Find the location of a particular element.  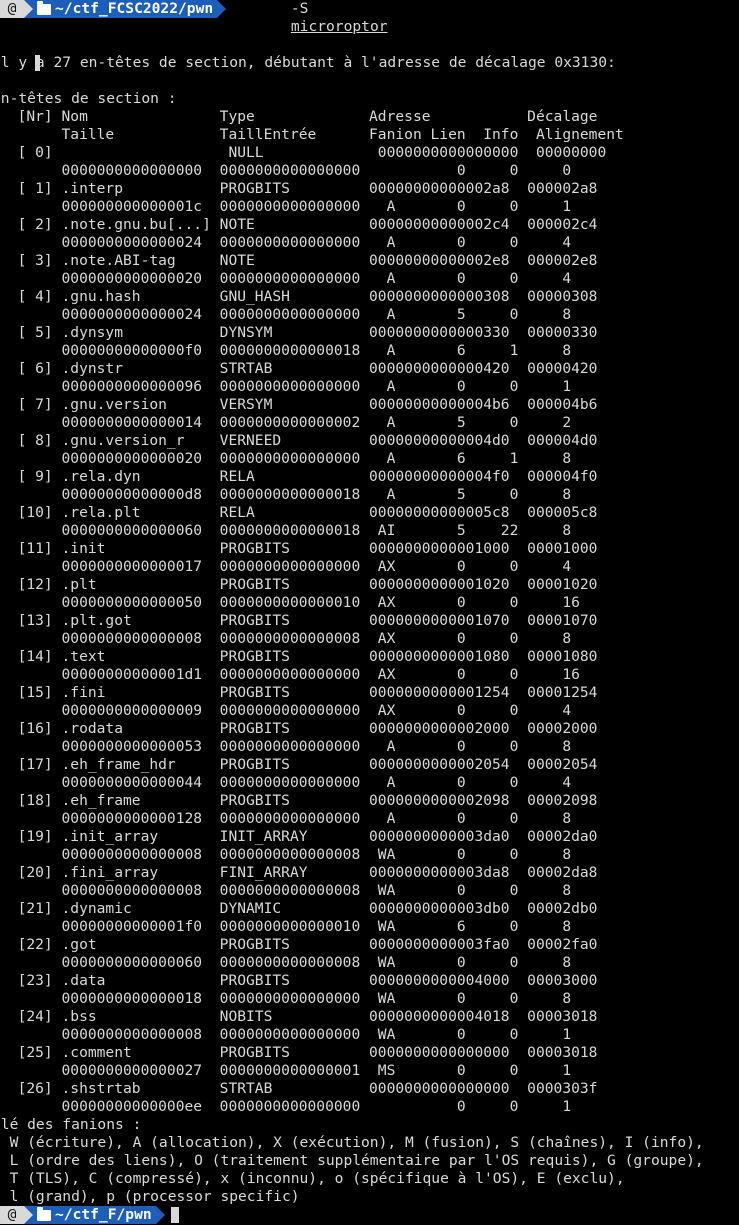

command-input is located at coordinates (174, 1215).